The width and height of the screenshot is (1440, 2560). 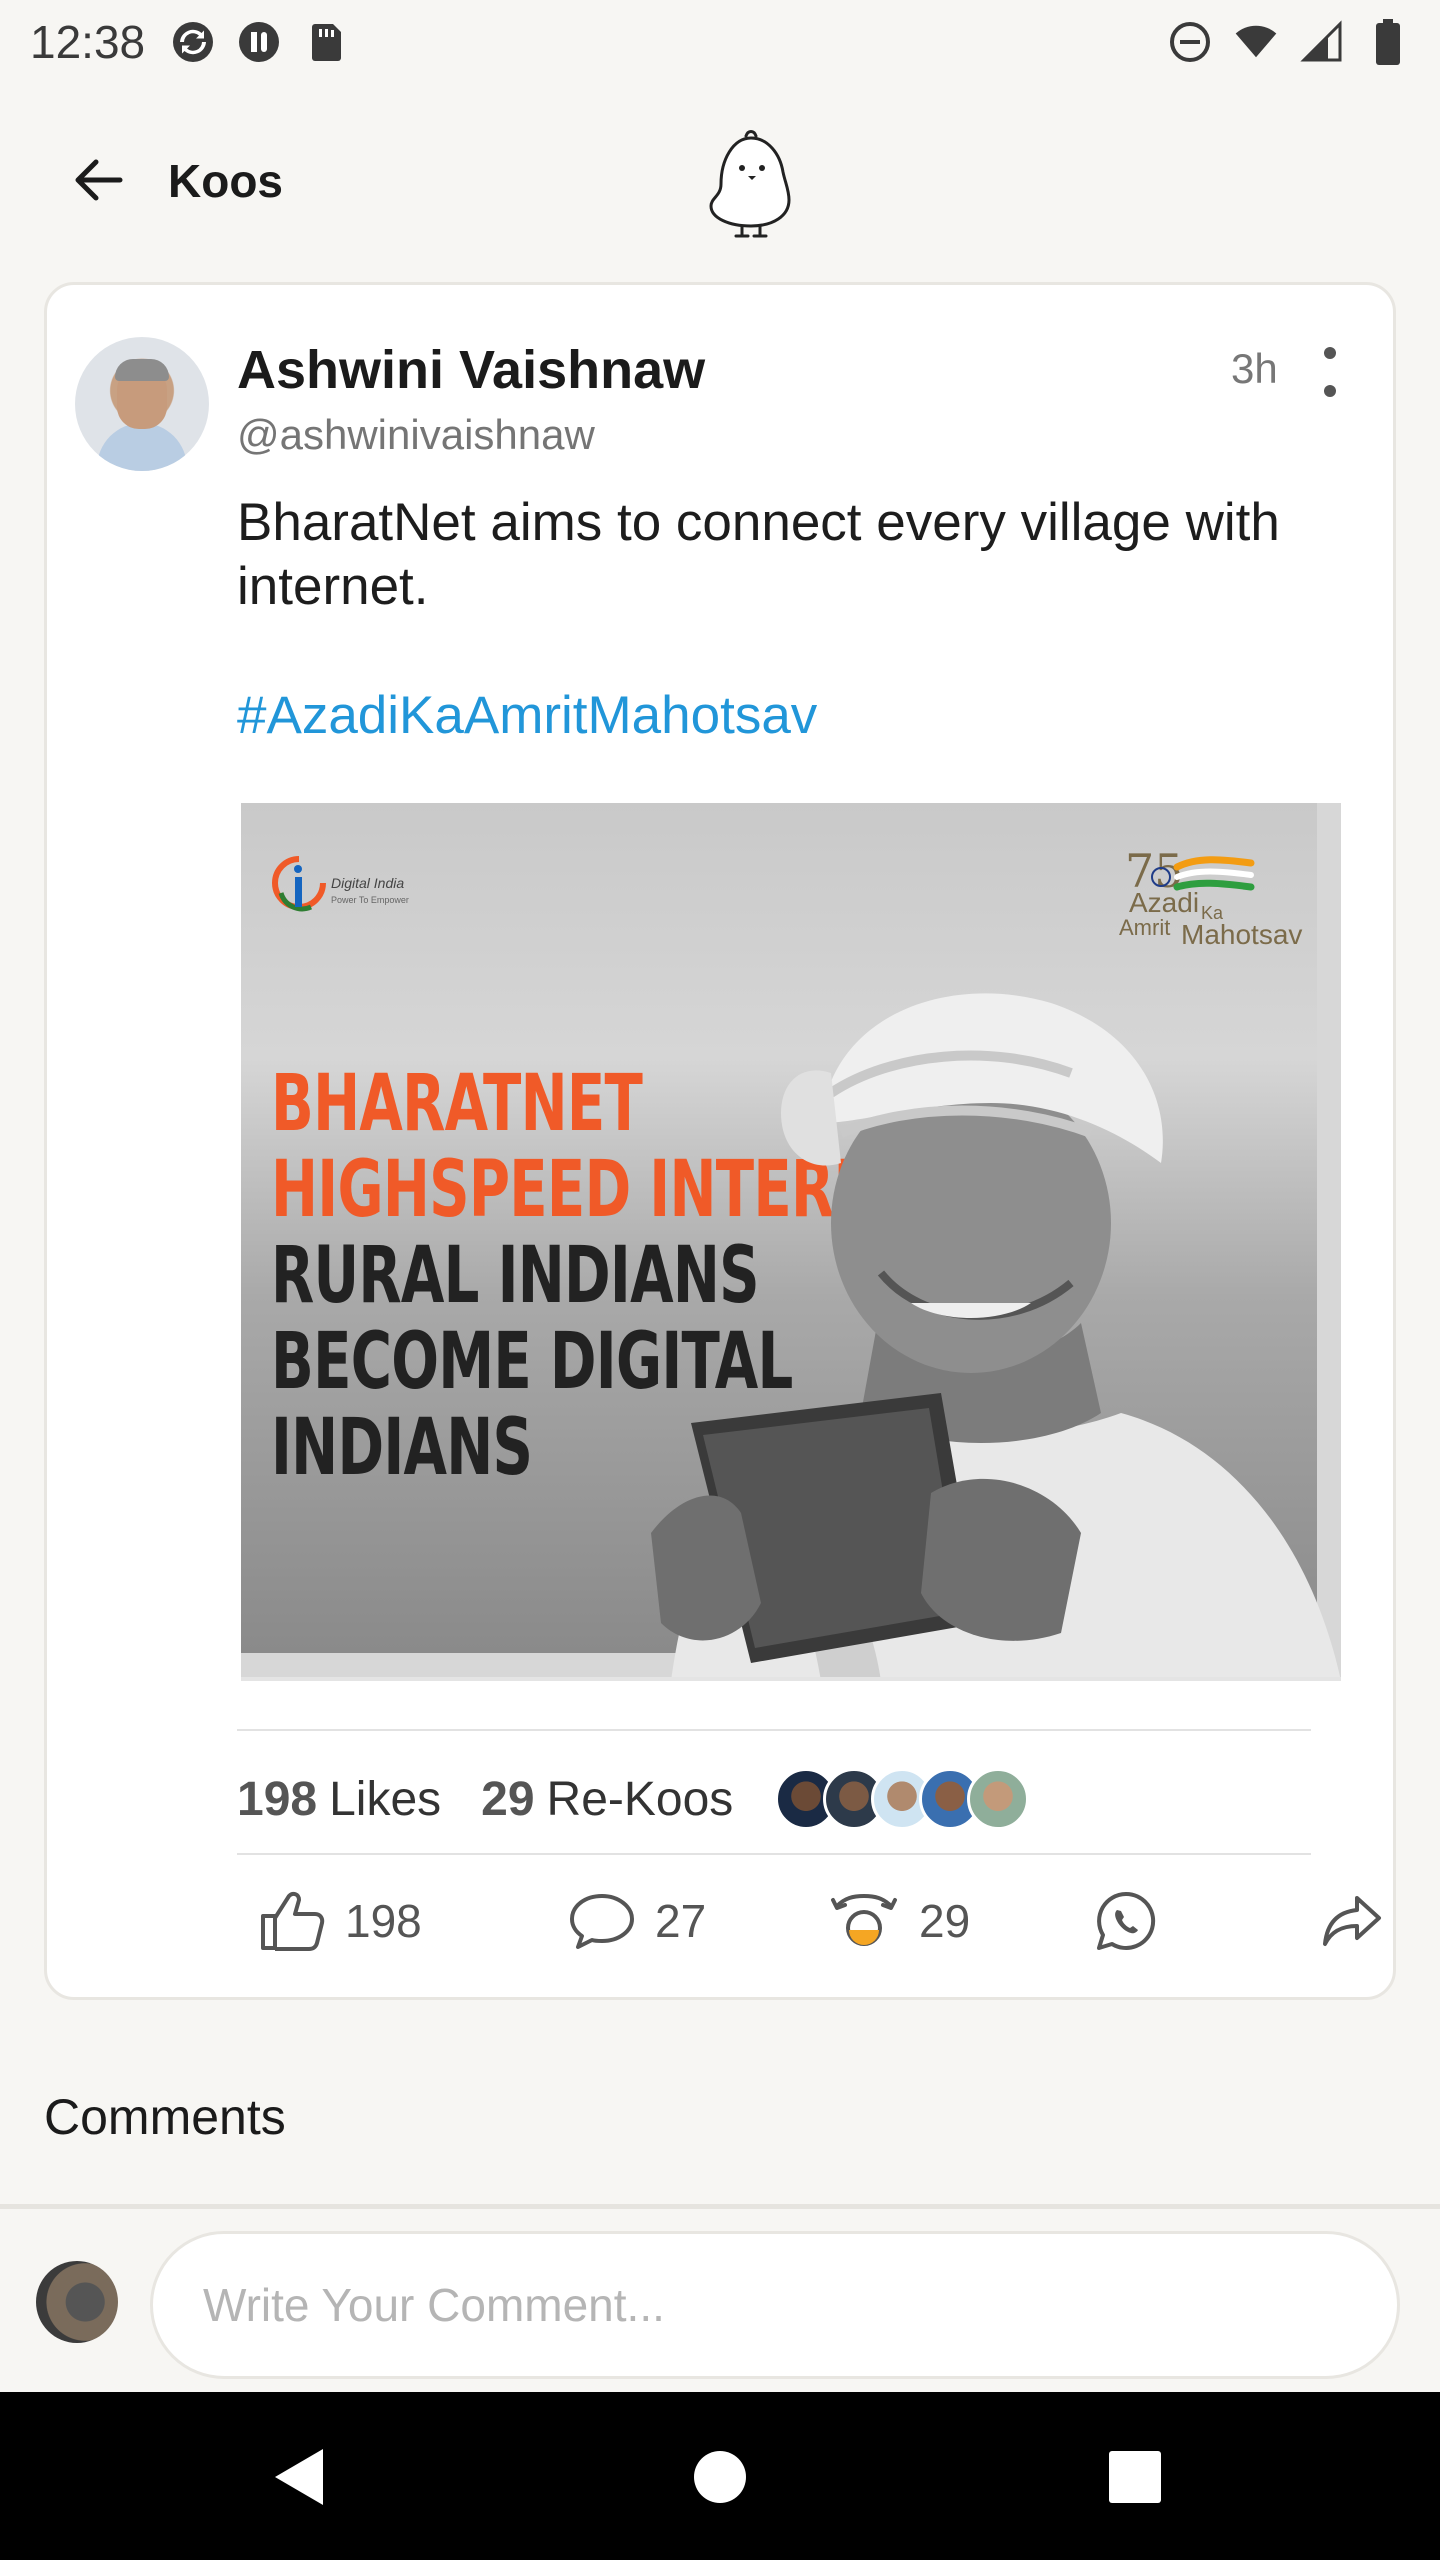 I want to click on rekoo-icon, so click(x=864, y=1919).